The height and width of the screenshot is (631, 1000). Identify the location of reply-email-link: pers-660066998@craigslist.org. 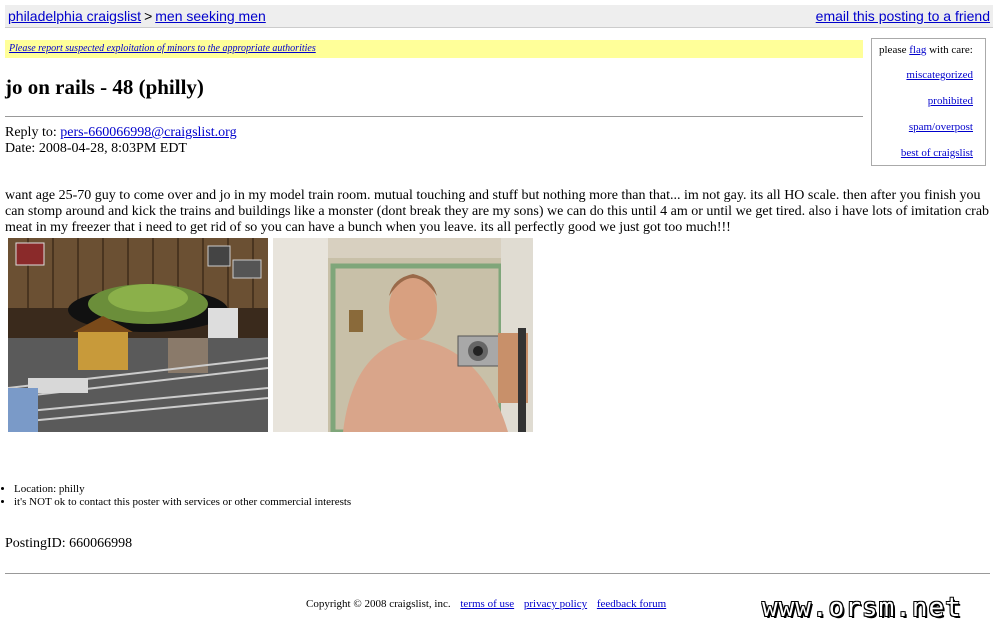
(148, 132).